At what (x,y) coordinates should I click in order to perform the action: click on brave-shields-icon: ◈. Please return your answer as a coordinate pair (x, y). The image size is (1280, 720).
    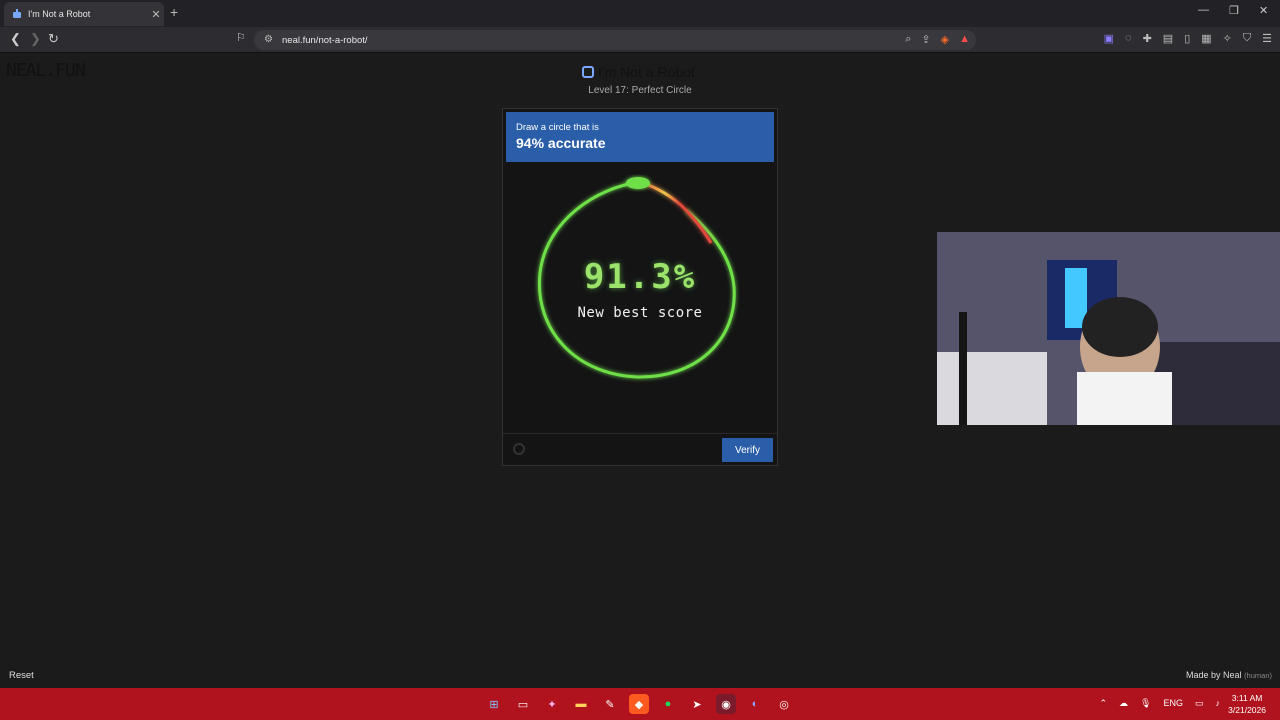
    Looking at the image, I should click on (945, 39).